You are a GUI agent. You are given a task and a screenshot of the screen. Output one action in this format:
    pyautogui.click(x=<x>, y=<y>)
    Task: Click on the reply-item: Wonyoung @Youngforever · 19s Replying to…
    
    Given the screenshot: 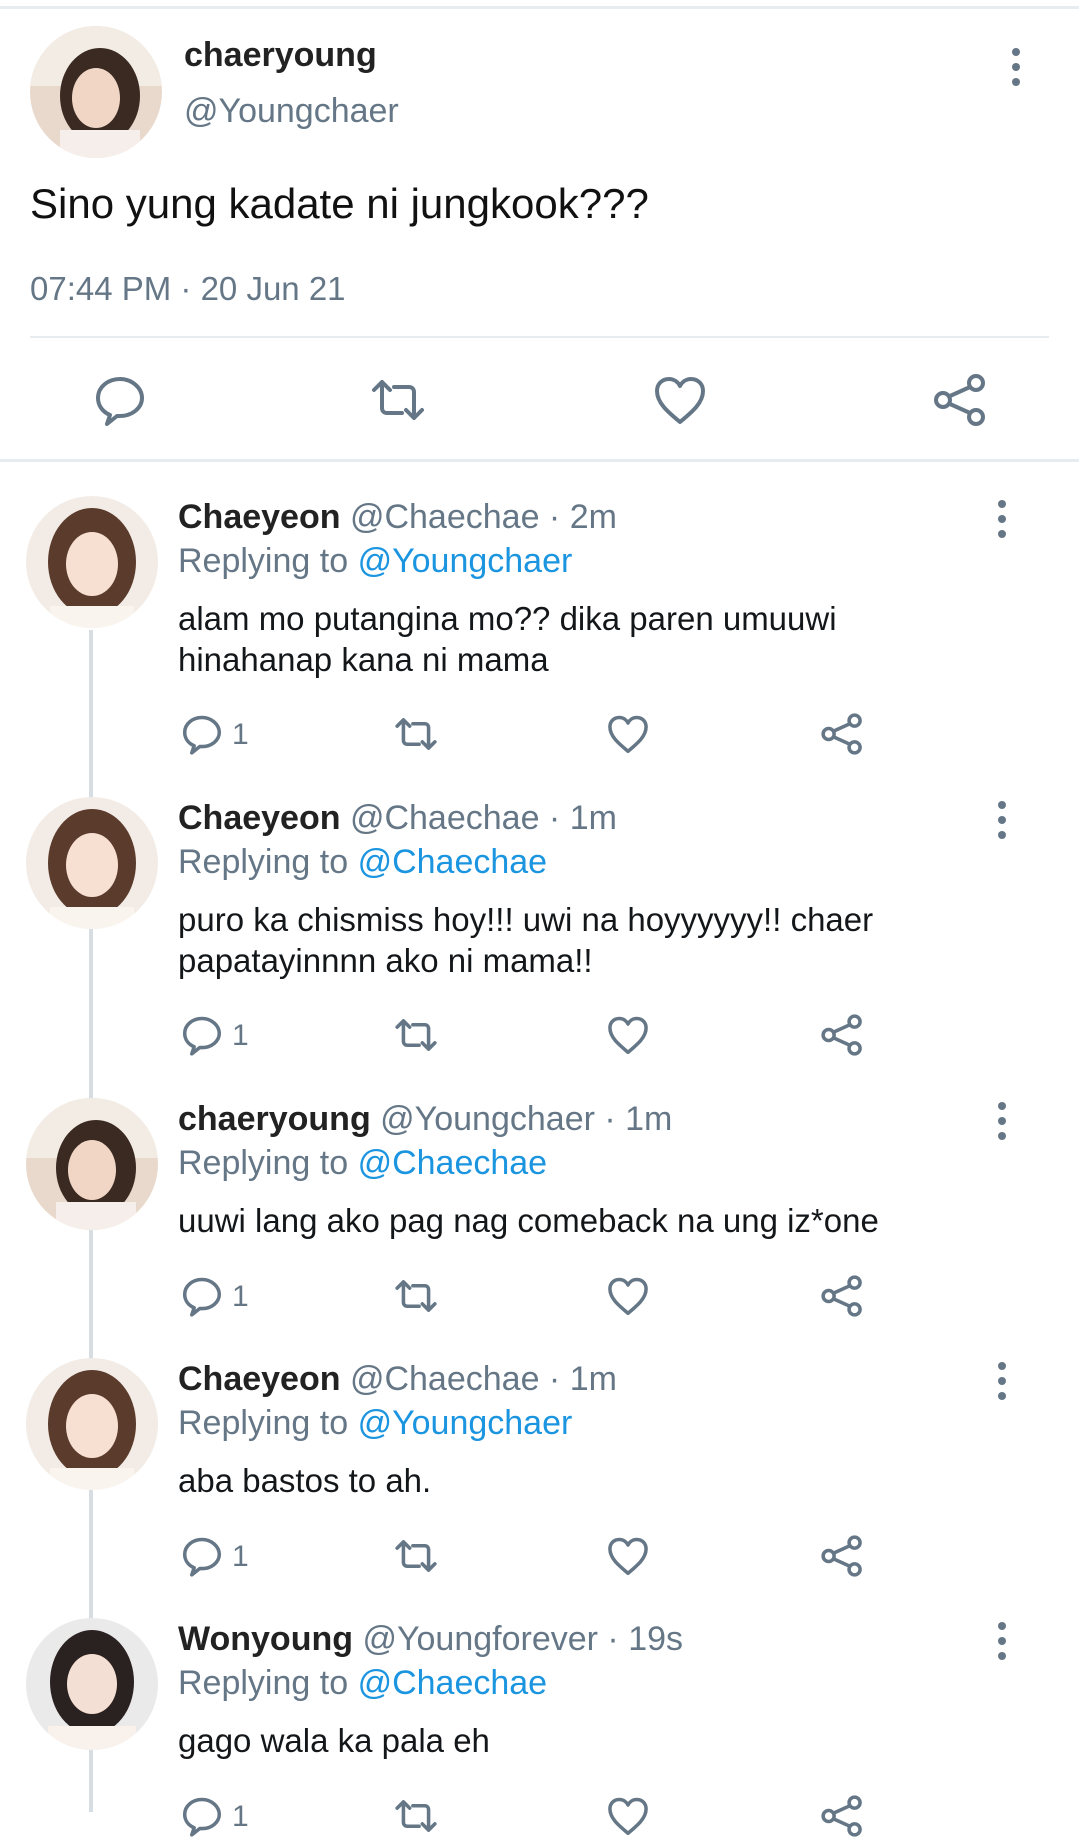 What is the action you would take?
    pyautogui.click(x=539, y=1727)
    